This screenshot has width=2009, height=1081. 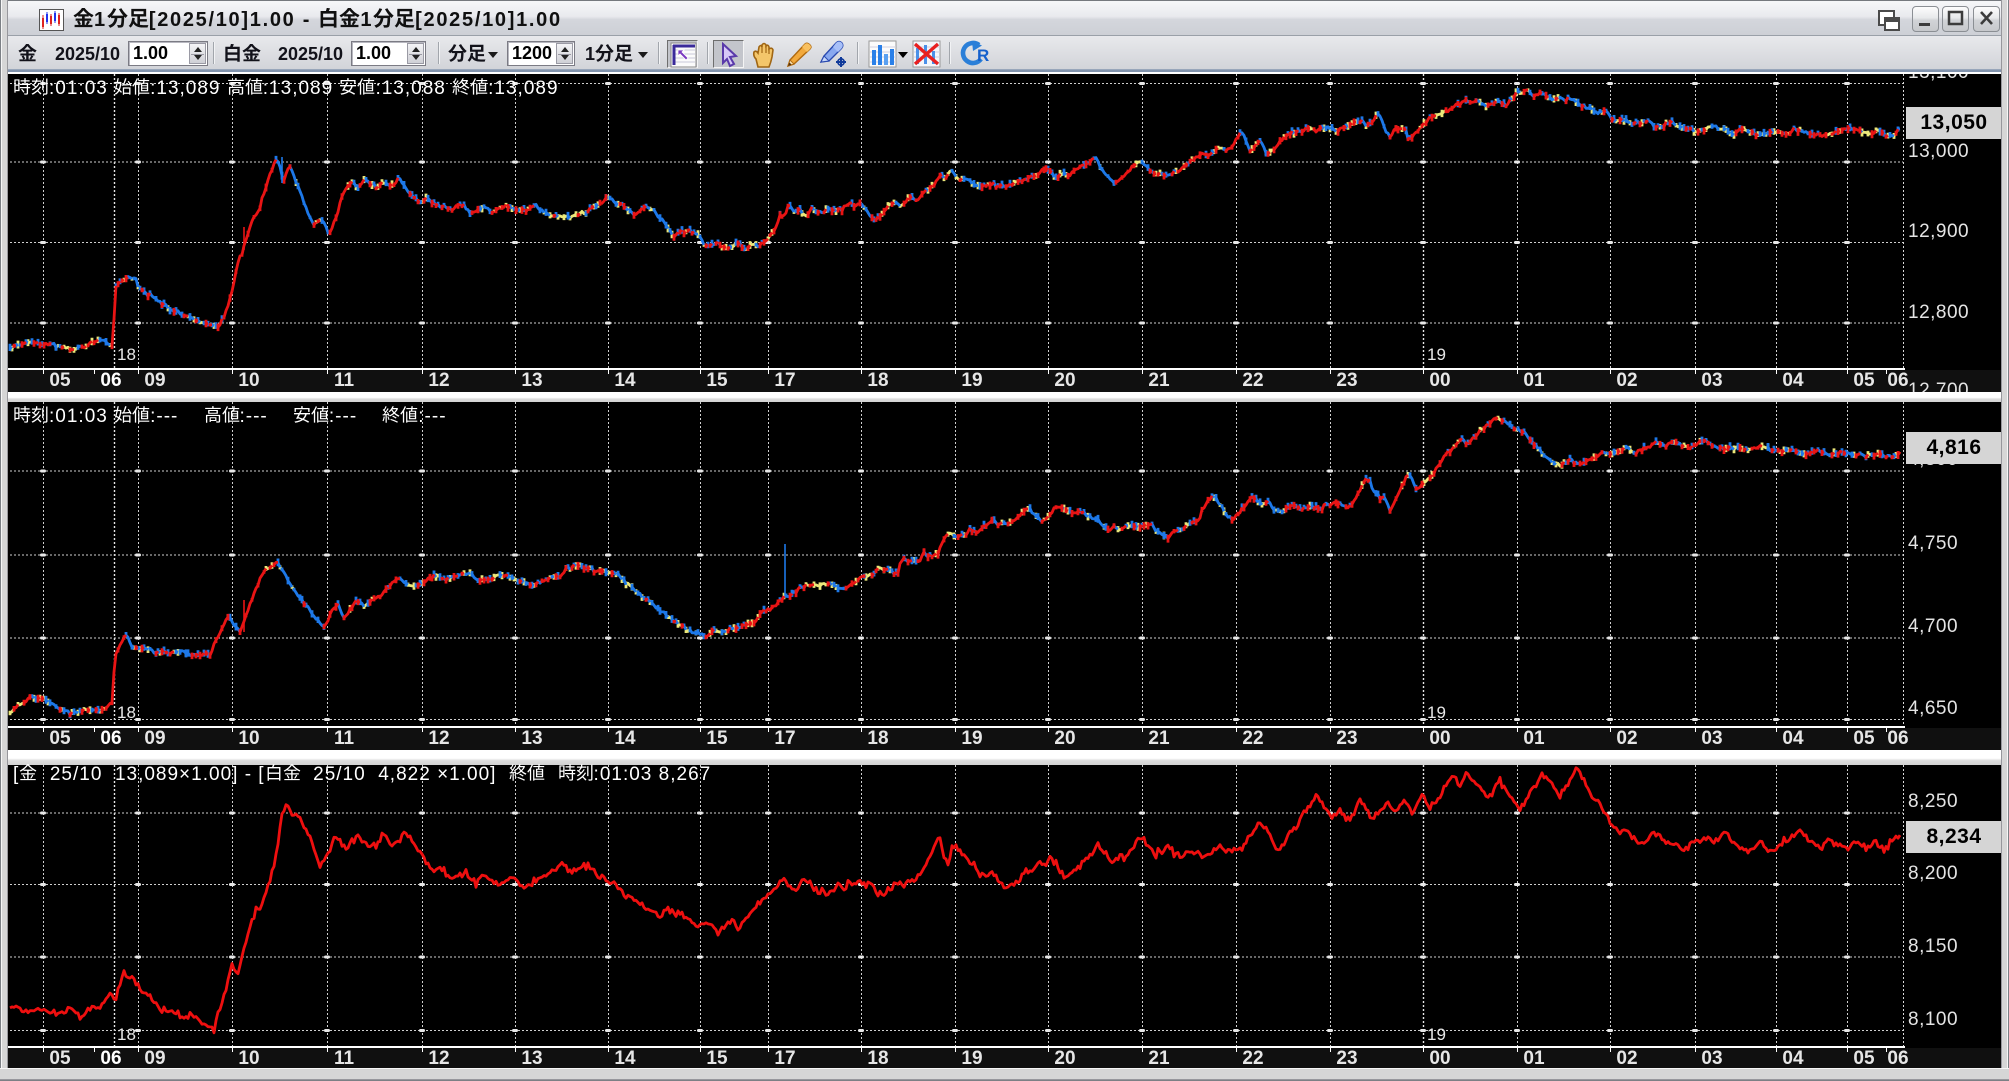 I want to click on svg-text: R, so click(x=983, y=55).